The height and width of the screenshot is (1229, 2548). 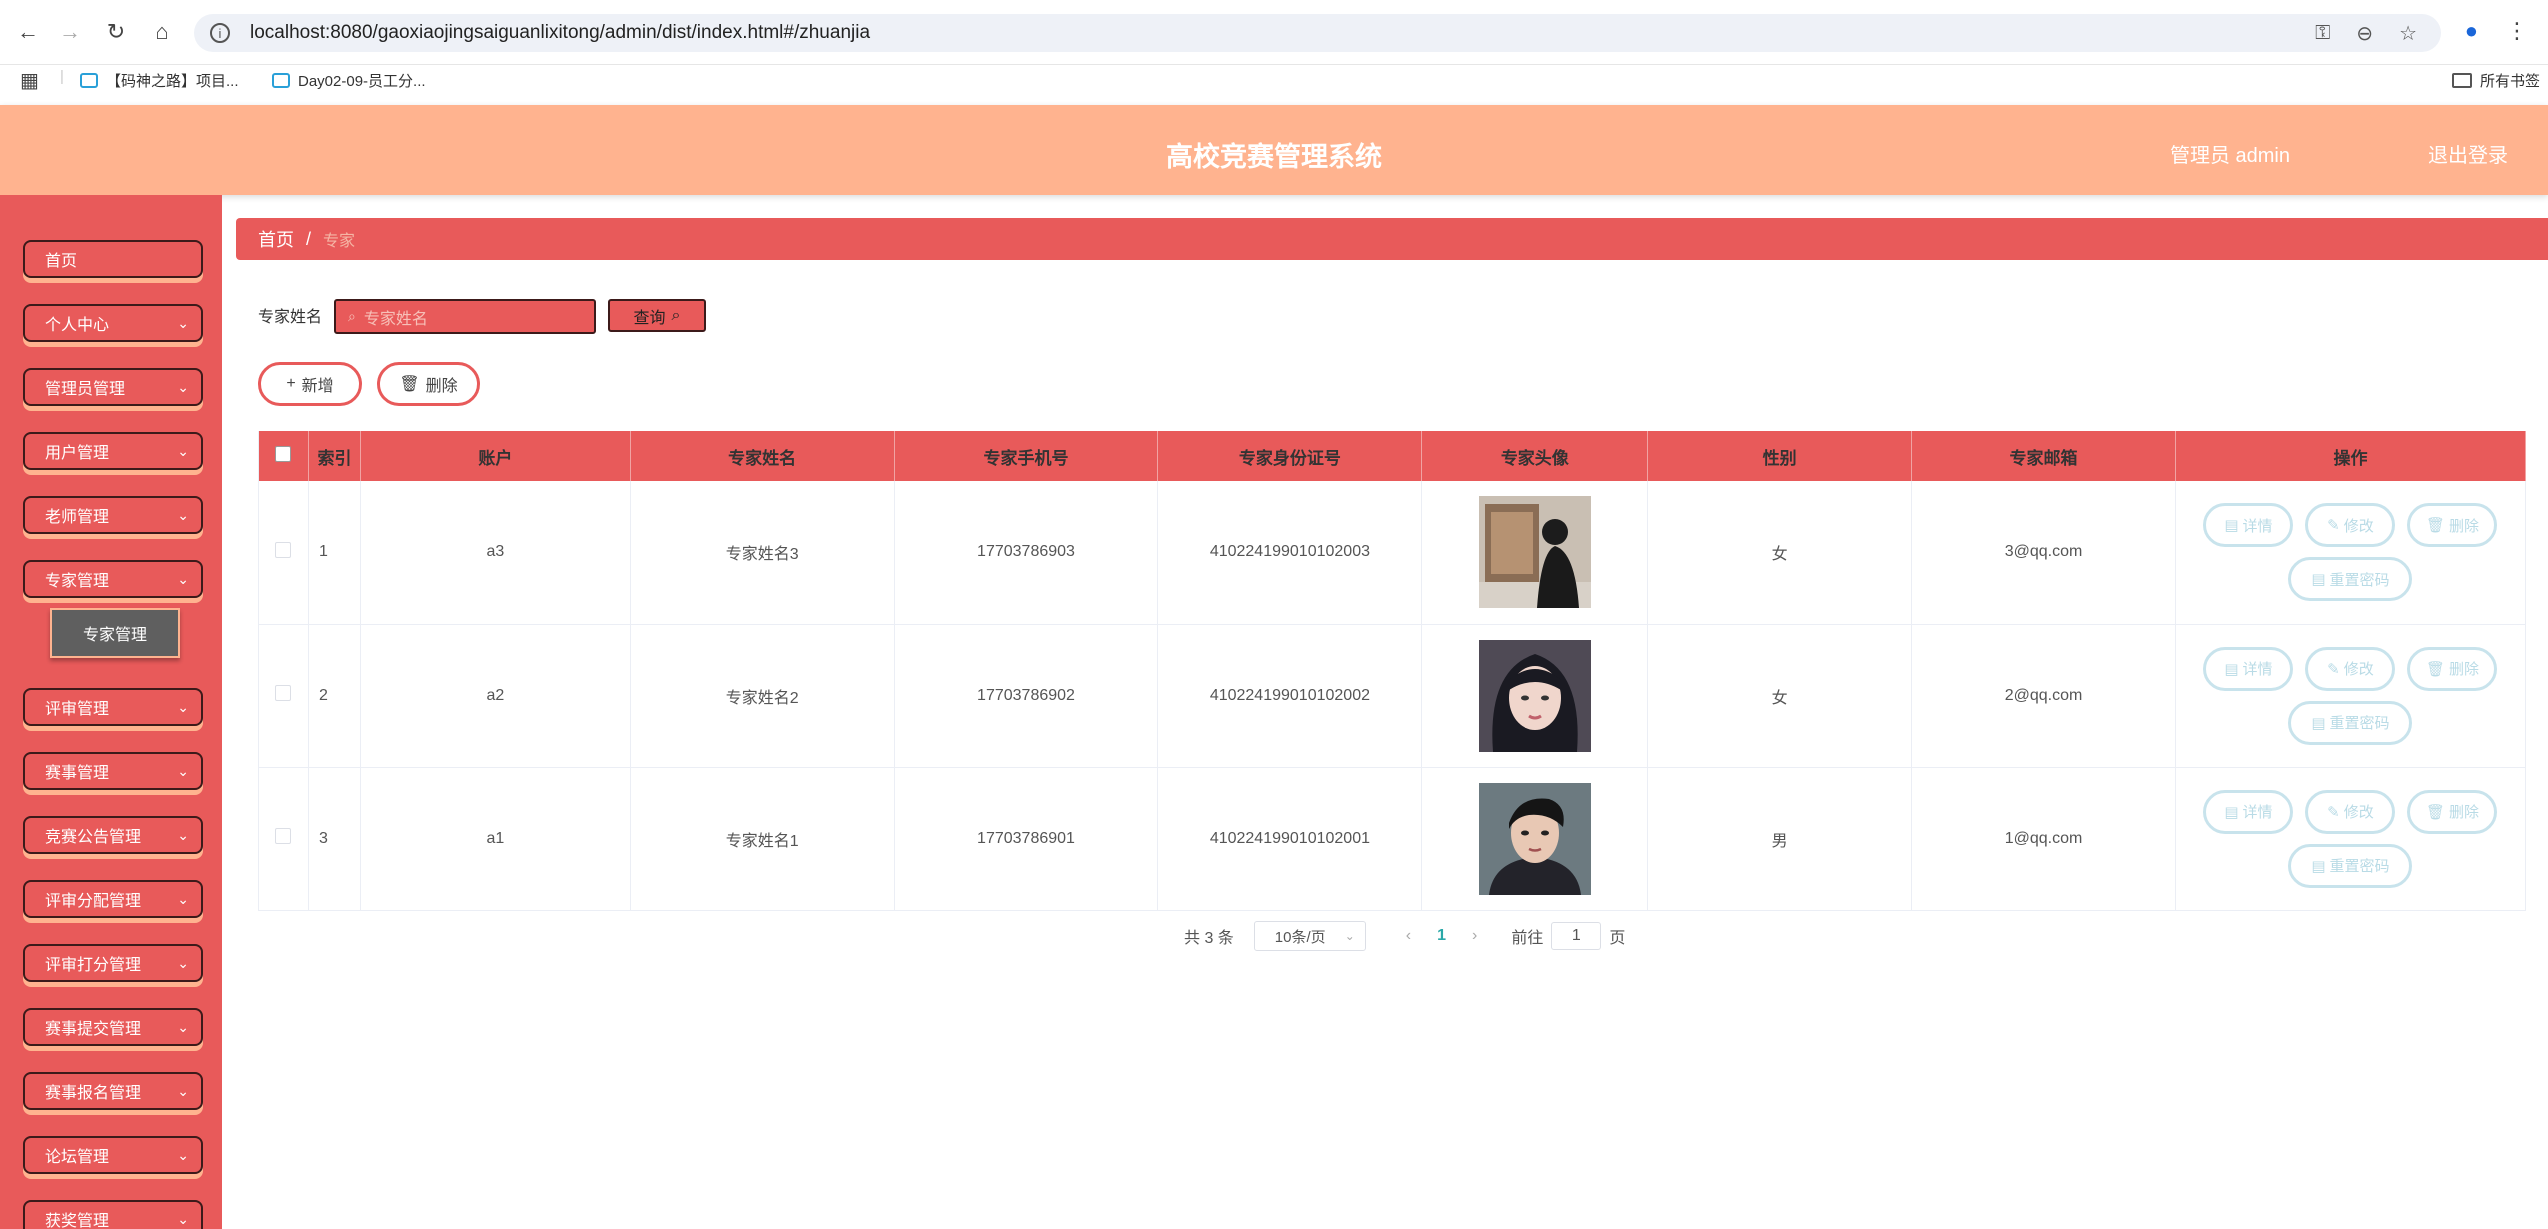 I want to click on query-button: 查询 ⌕, so click(x=657, y=315).